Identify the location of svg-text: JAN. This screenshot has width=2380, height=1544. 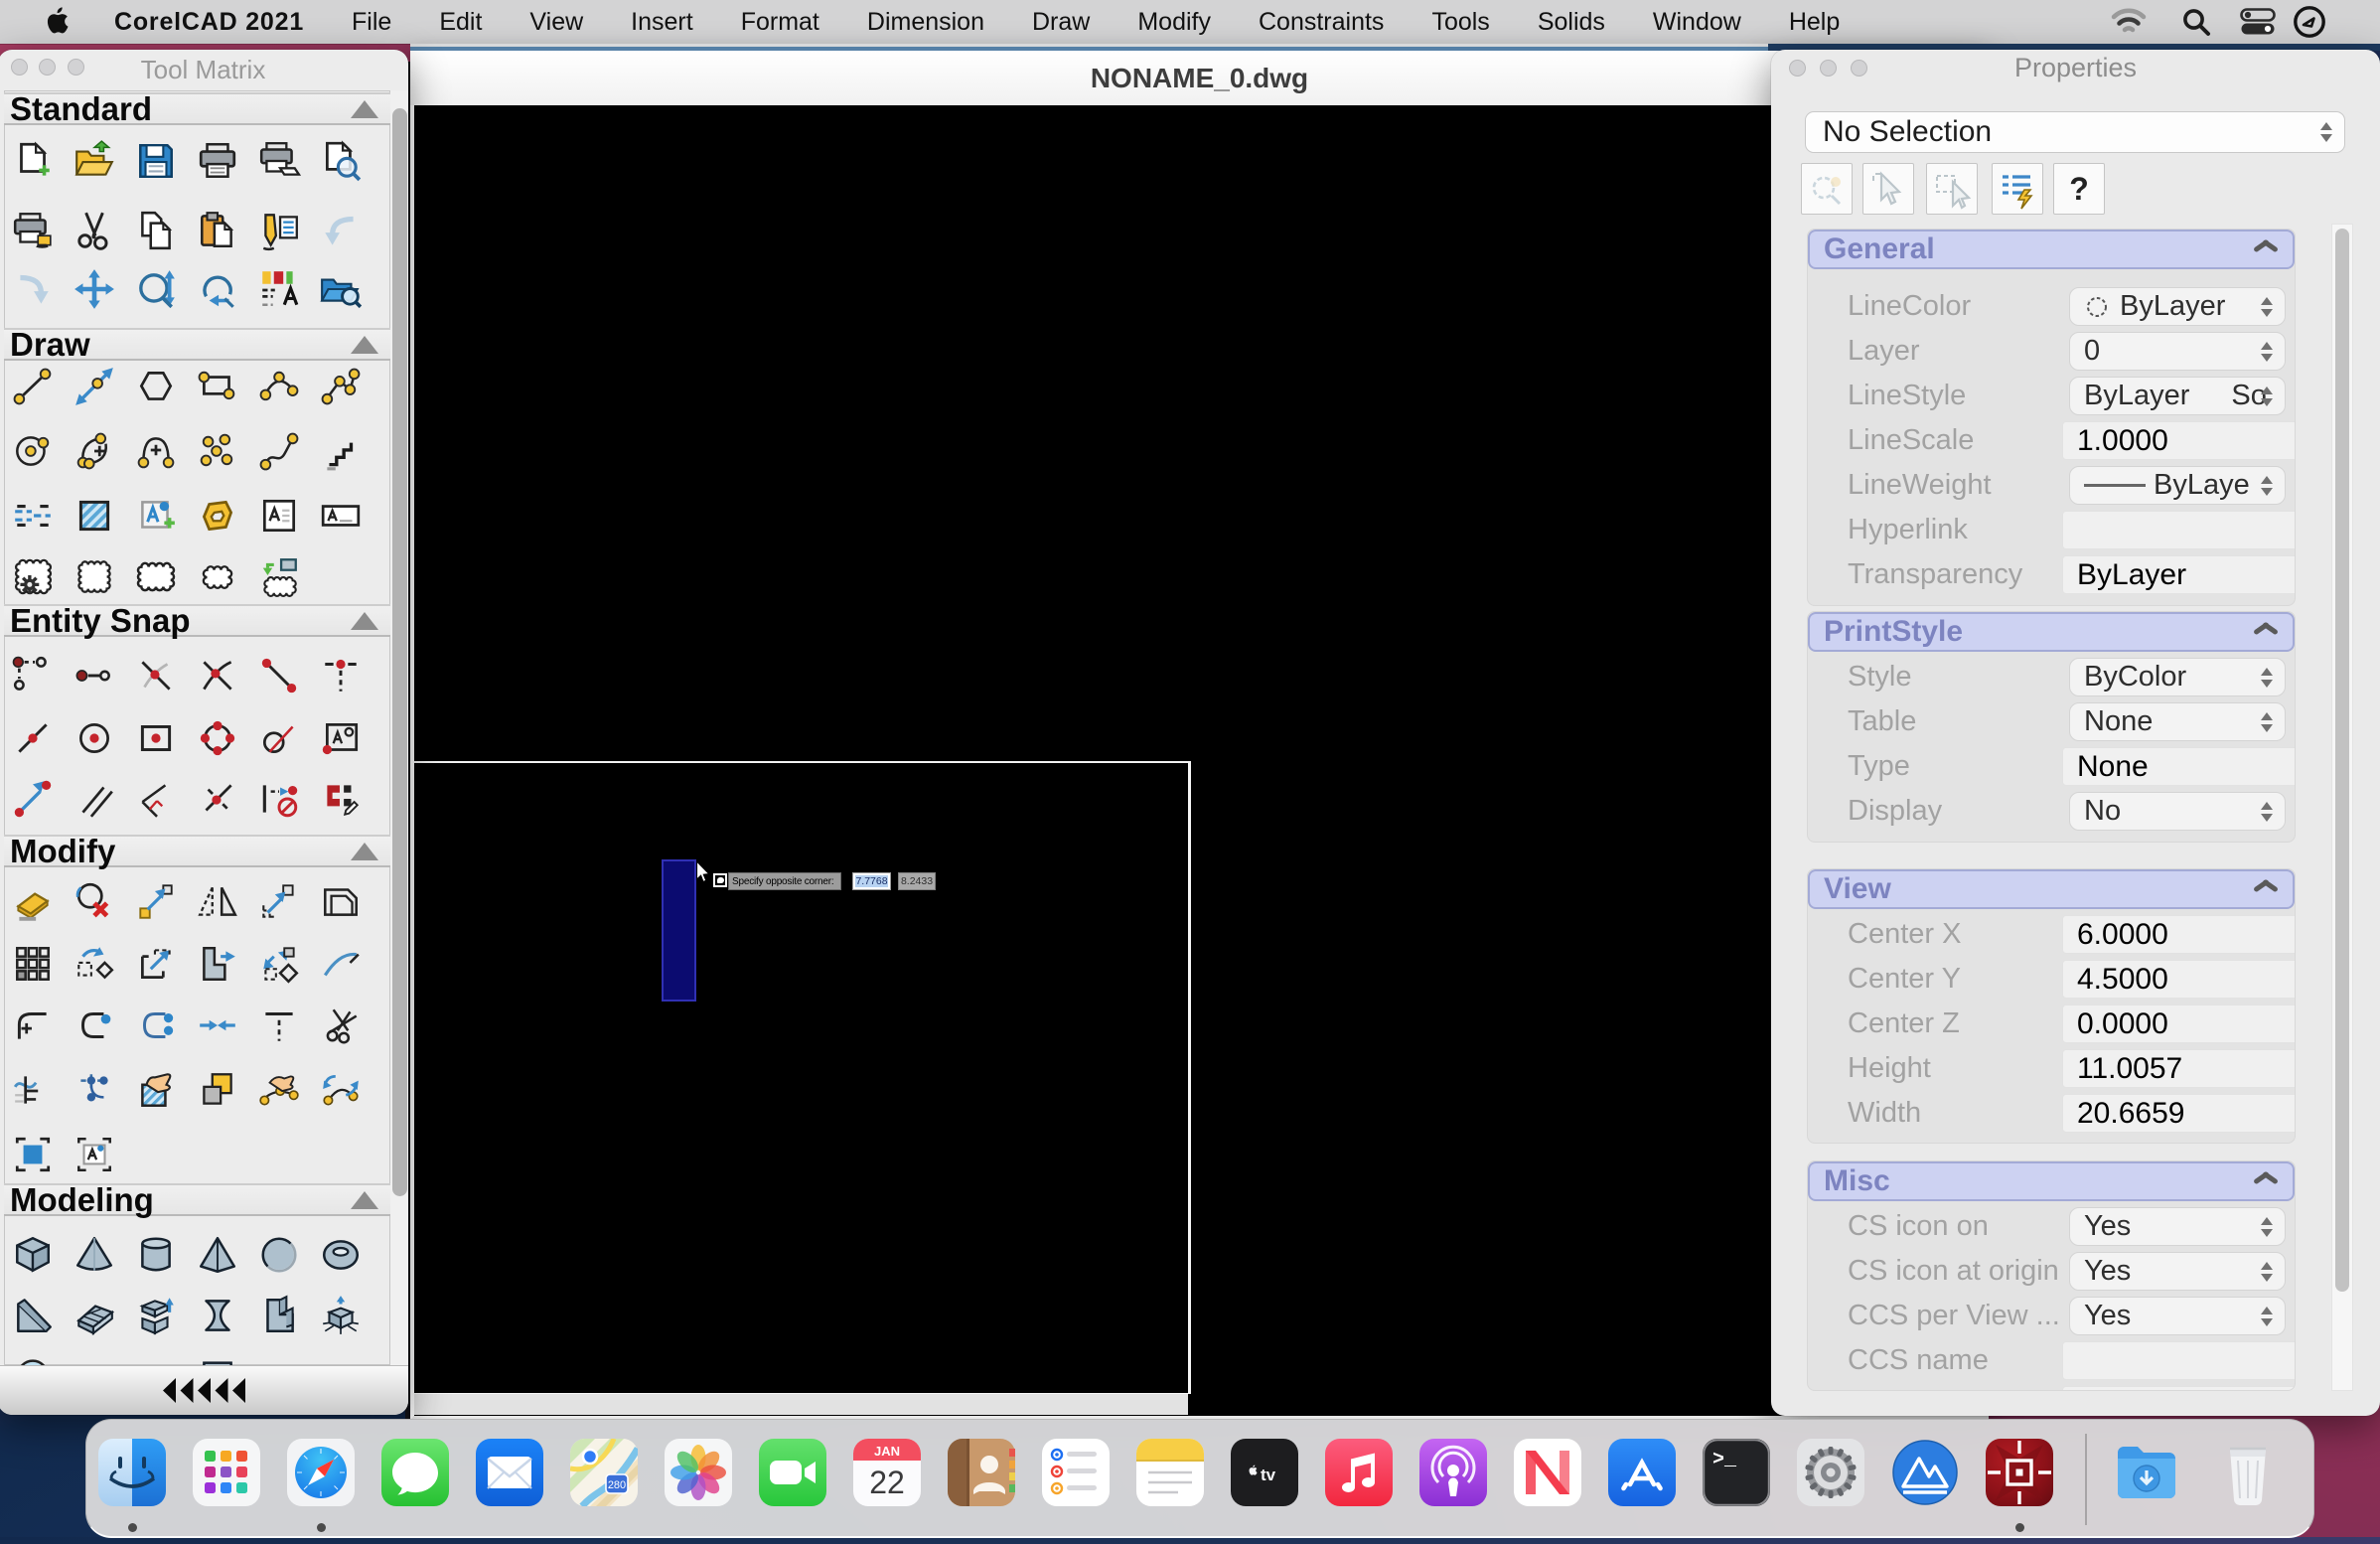
(887, 1451).